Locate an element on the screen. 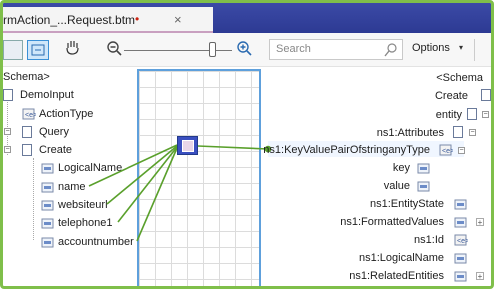  hand-pan-icon is located at coordinates (73, 48).